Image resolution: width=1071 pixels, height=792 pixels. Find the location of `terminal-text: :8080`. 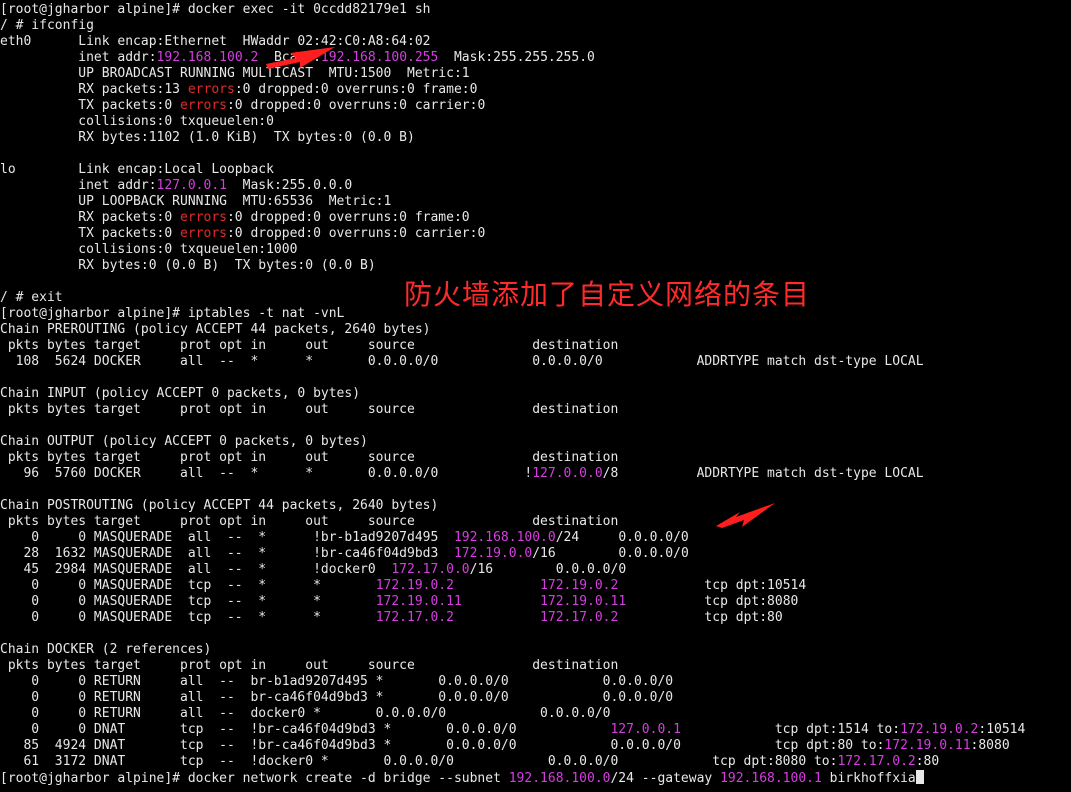

terminal-text: :8080 is located at coordinates (990, 745).